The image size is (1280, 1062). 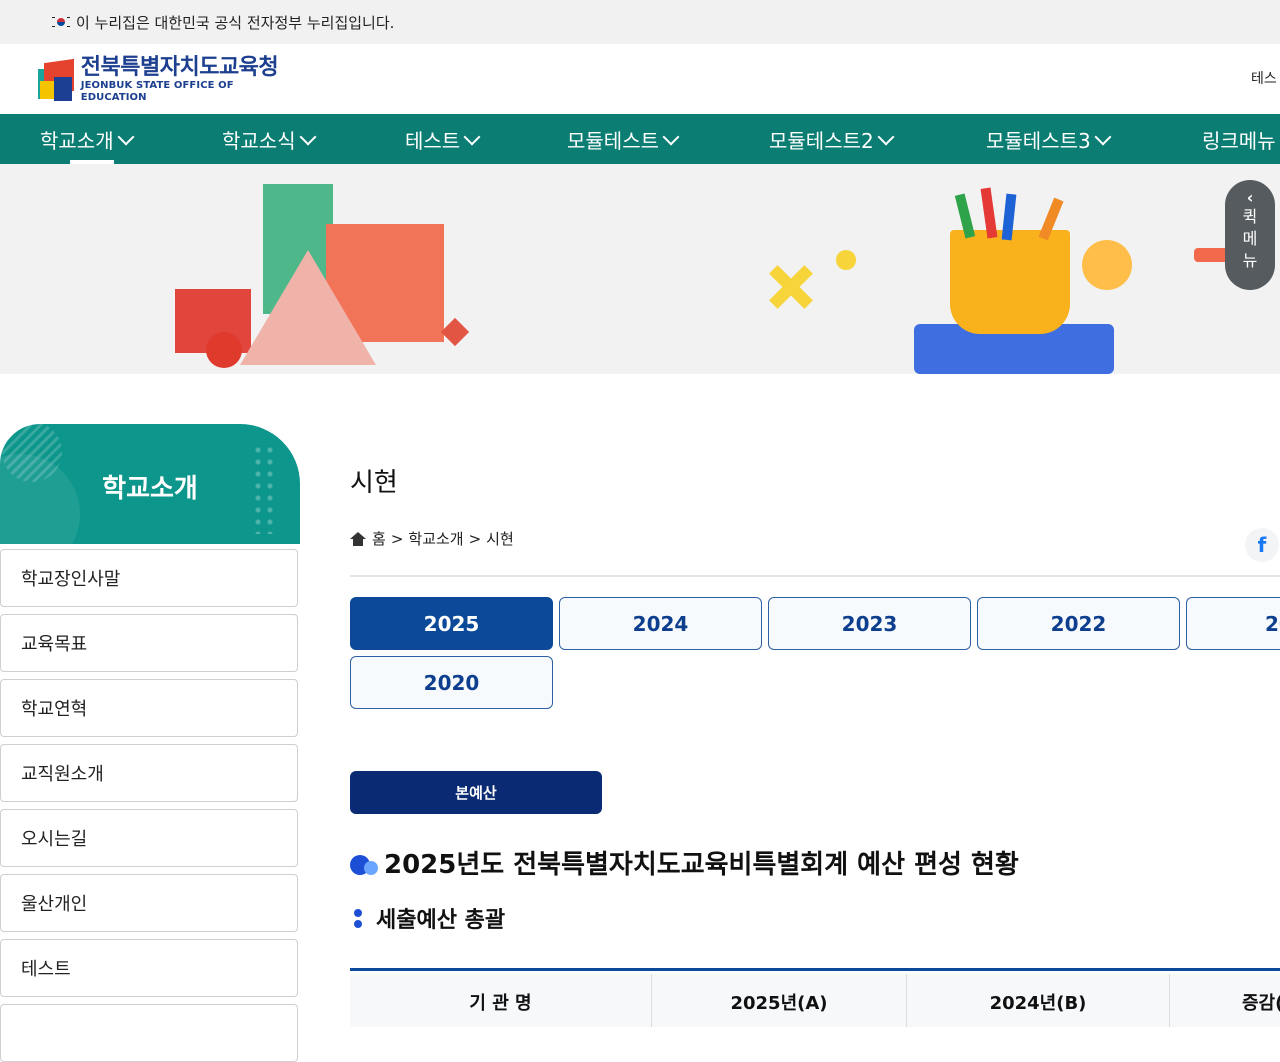 I want to click on sidebar-title: 학교소개, so click(x=150, y=489).